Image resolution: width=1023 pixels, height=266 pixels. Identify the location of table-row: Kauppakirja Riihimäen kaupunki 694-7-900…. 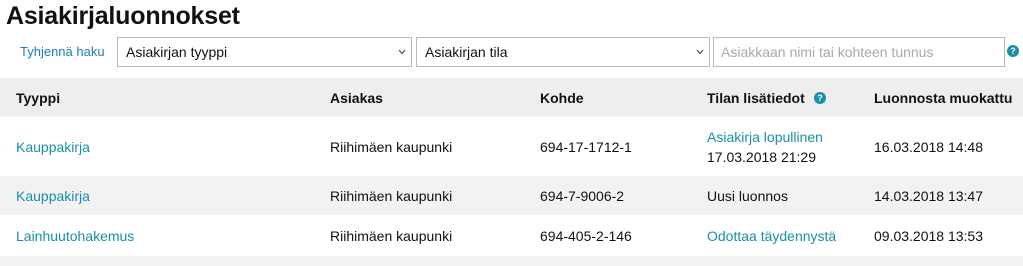
(511, 195).